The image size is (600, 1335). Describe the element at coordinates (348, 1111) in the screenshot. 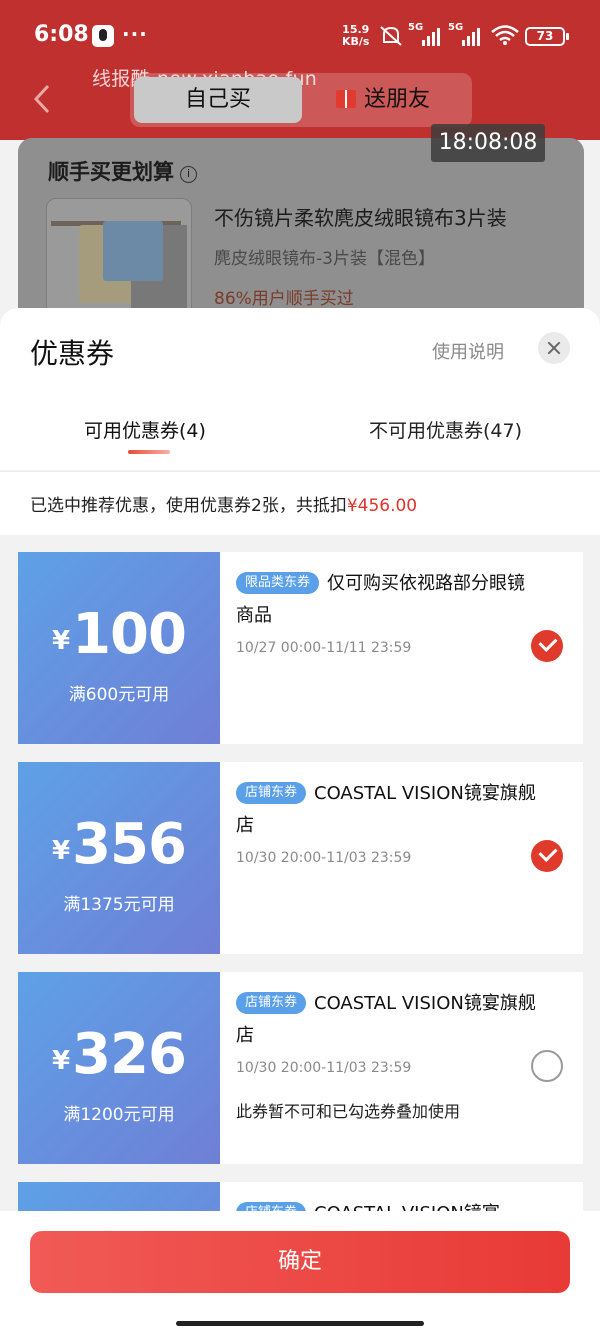

I see `coupon-stack-note: 此券暂不可和已勾选券叠加使用` at that location.